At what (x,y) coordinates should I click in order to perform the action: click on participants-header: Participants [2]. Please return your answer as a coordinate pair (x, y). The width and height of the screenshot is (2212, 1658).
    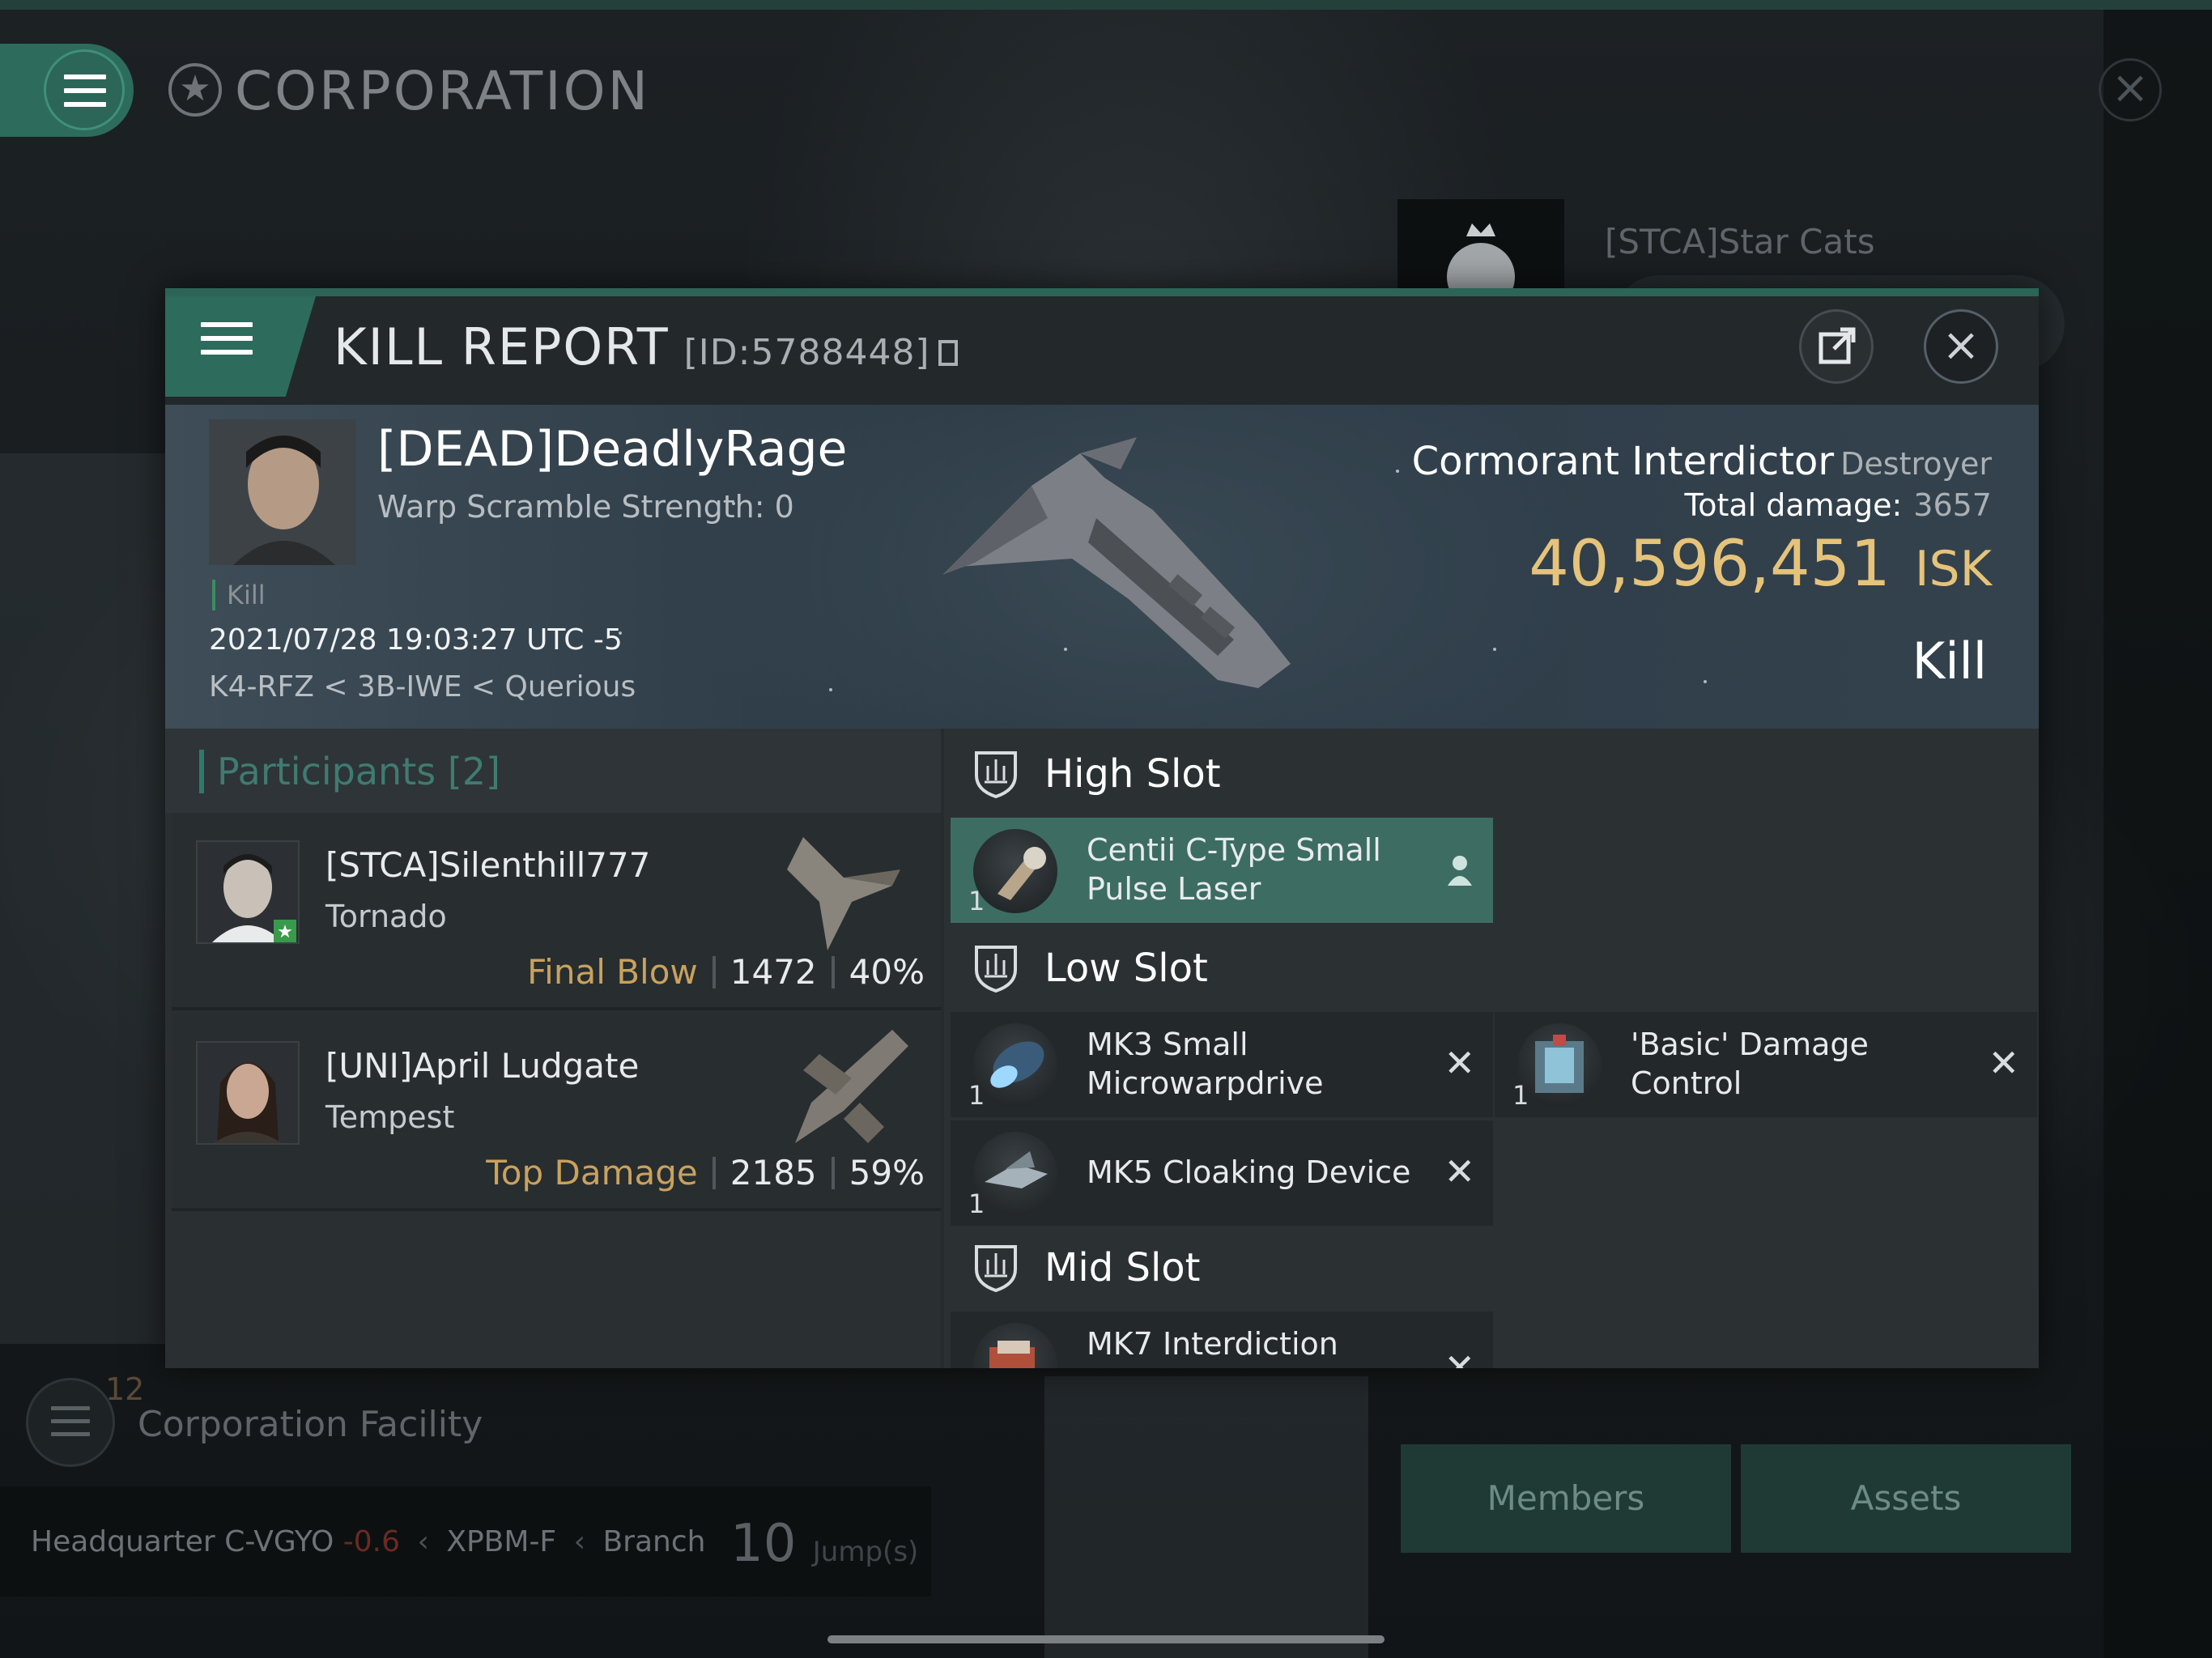
    Looking at the image, I should click on (553, 771).